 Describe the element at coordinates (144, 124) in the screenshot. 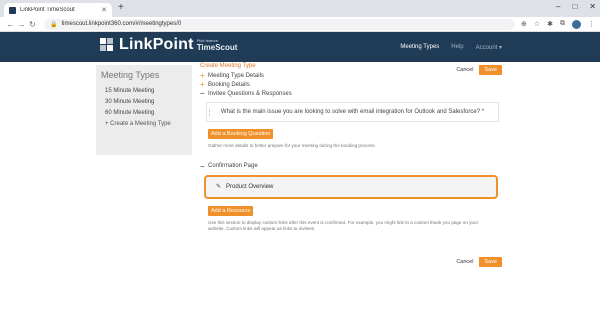

I see `sidebar-item-create: + Create a Meeting Type` at that location.